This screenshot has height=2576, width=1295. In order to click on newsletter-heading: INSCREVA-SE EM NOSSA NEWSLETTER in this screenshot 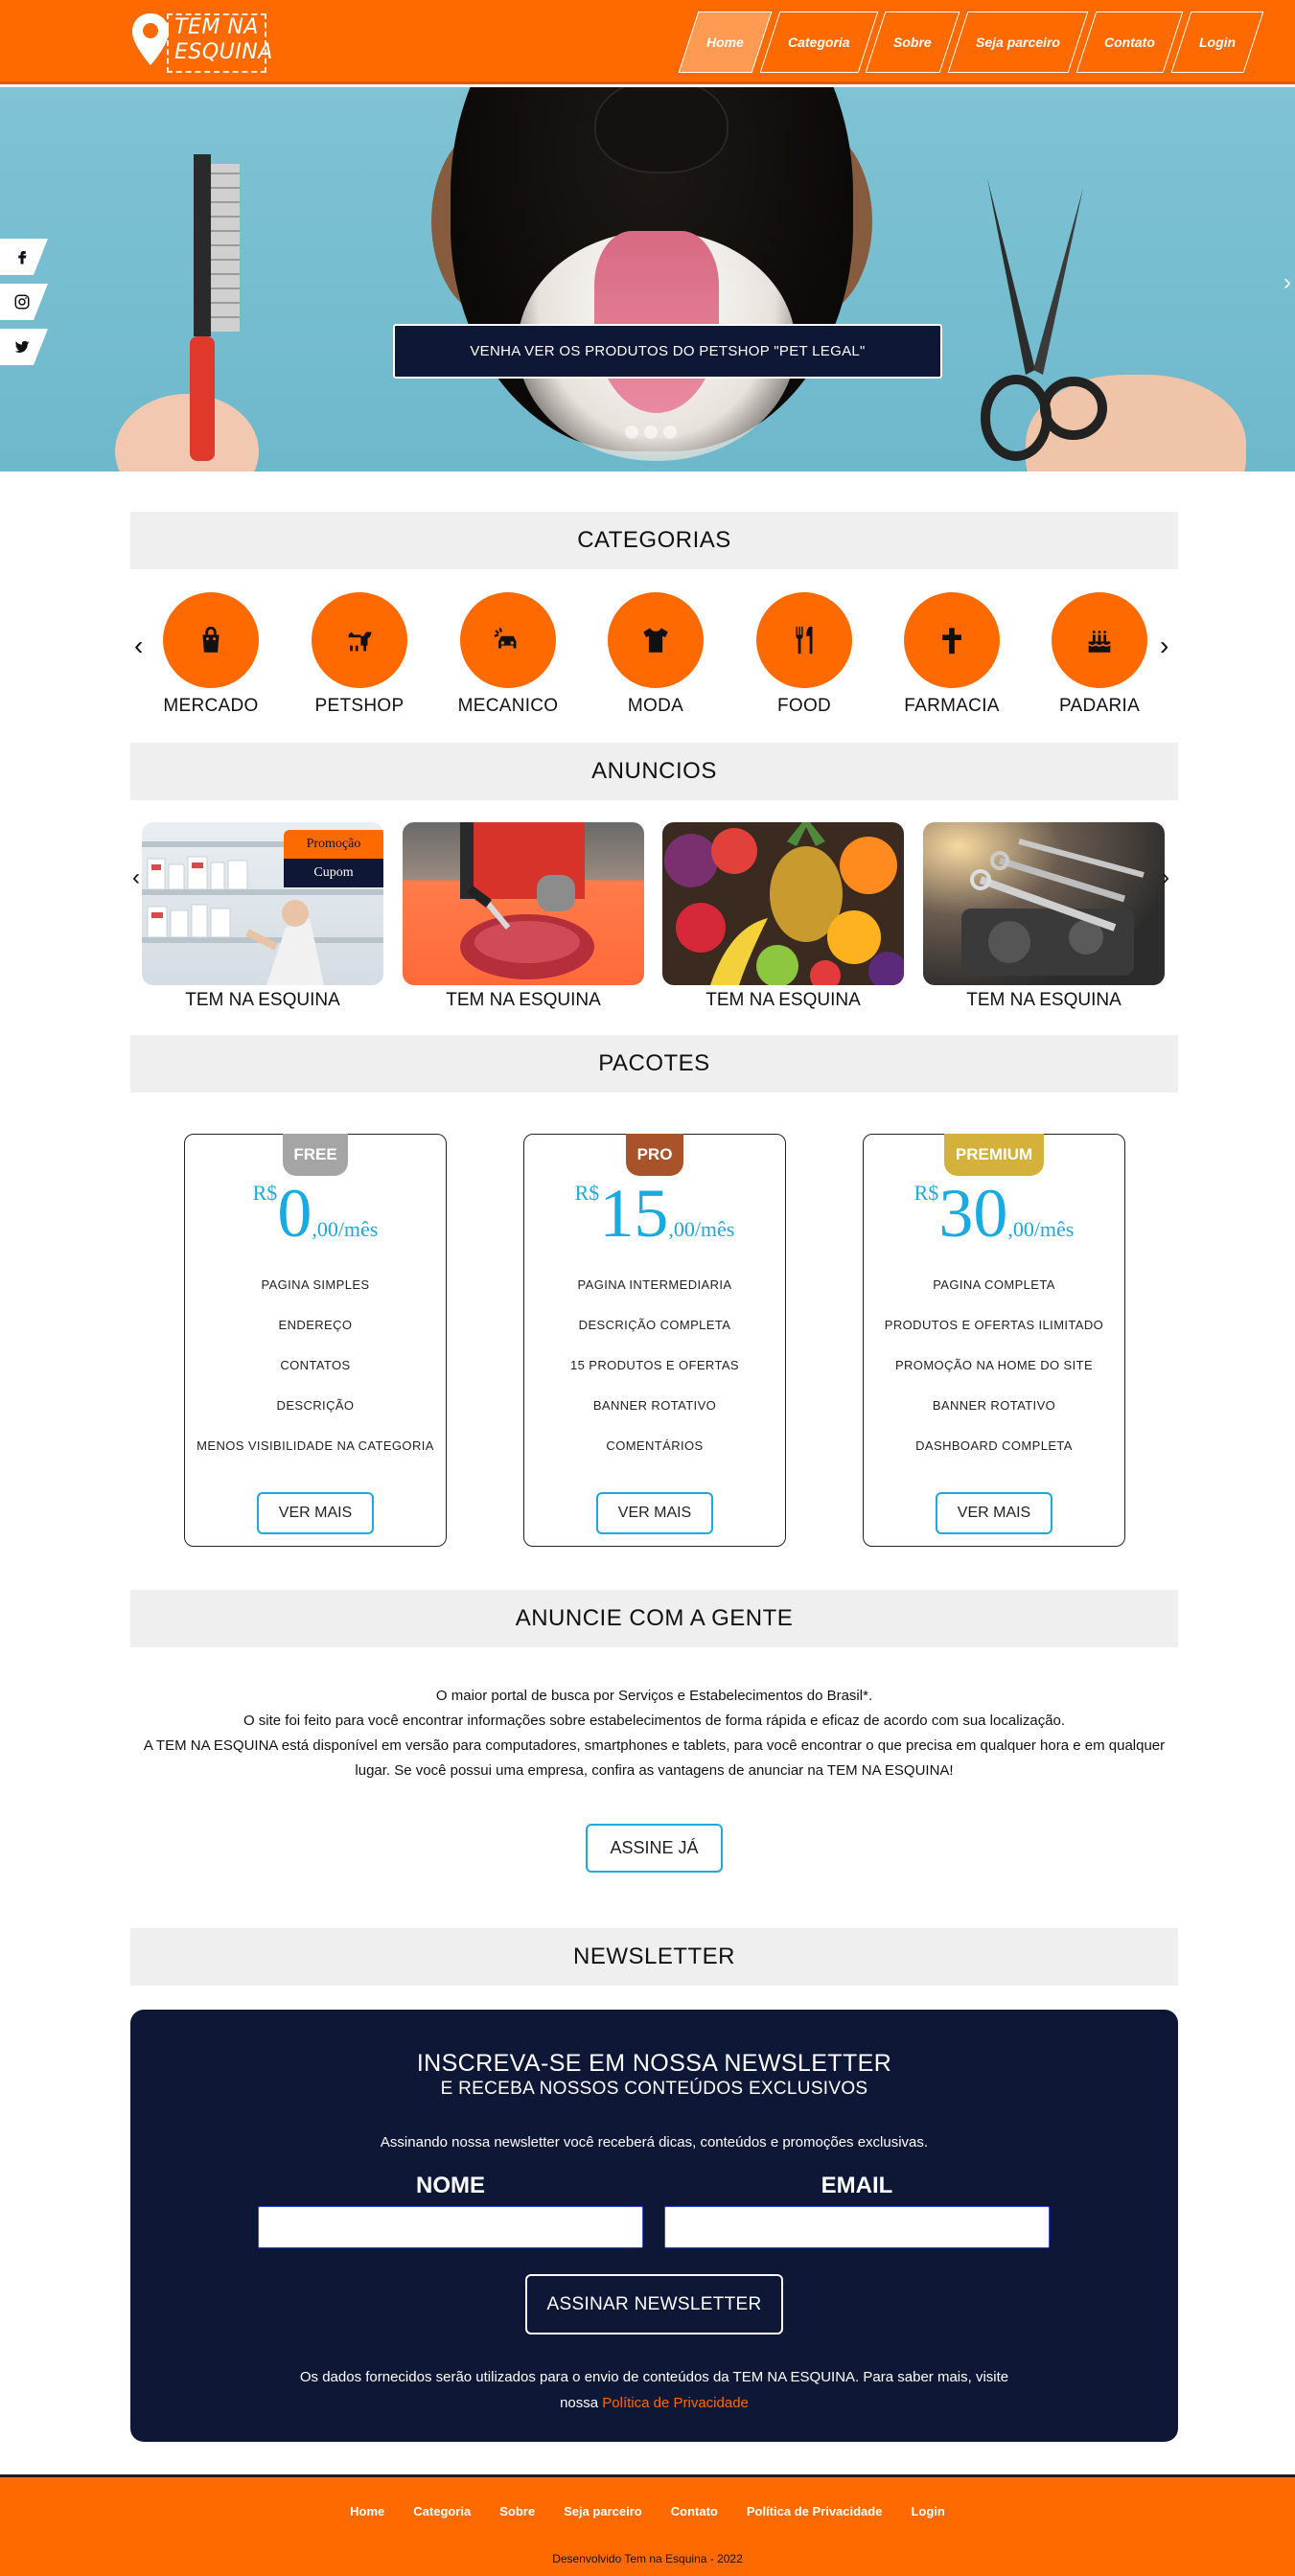, I will do `click(654, 2064)`.